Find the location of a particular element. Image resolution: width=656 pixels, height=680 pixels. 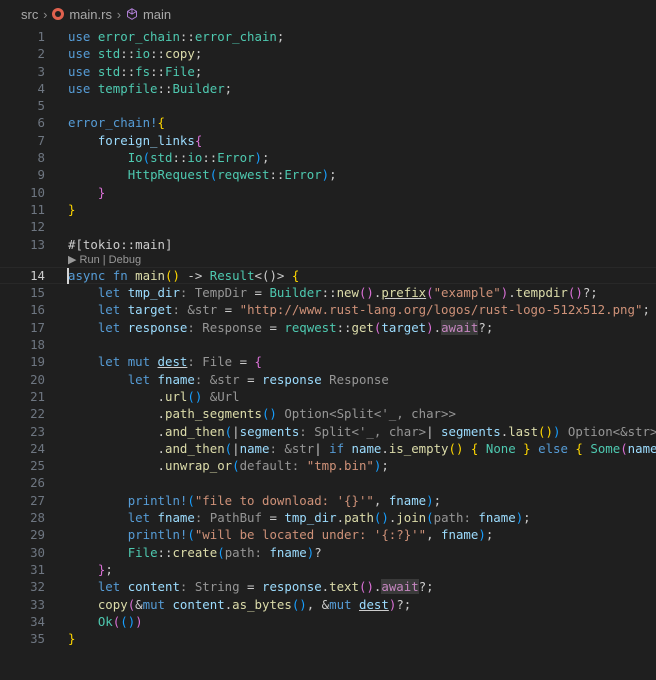

code-line: 5 is located at coordinates (328, 105).